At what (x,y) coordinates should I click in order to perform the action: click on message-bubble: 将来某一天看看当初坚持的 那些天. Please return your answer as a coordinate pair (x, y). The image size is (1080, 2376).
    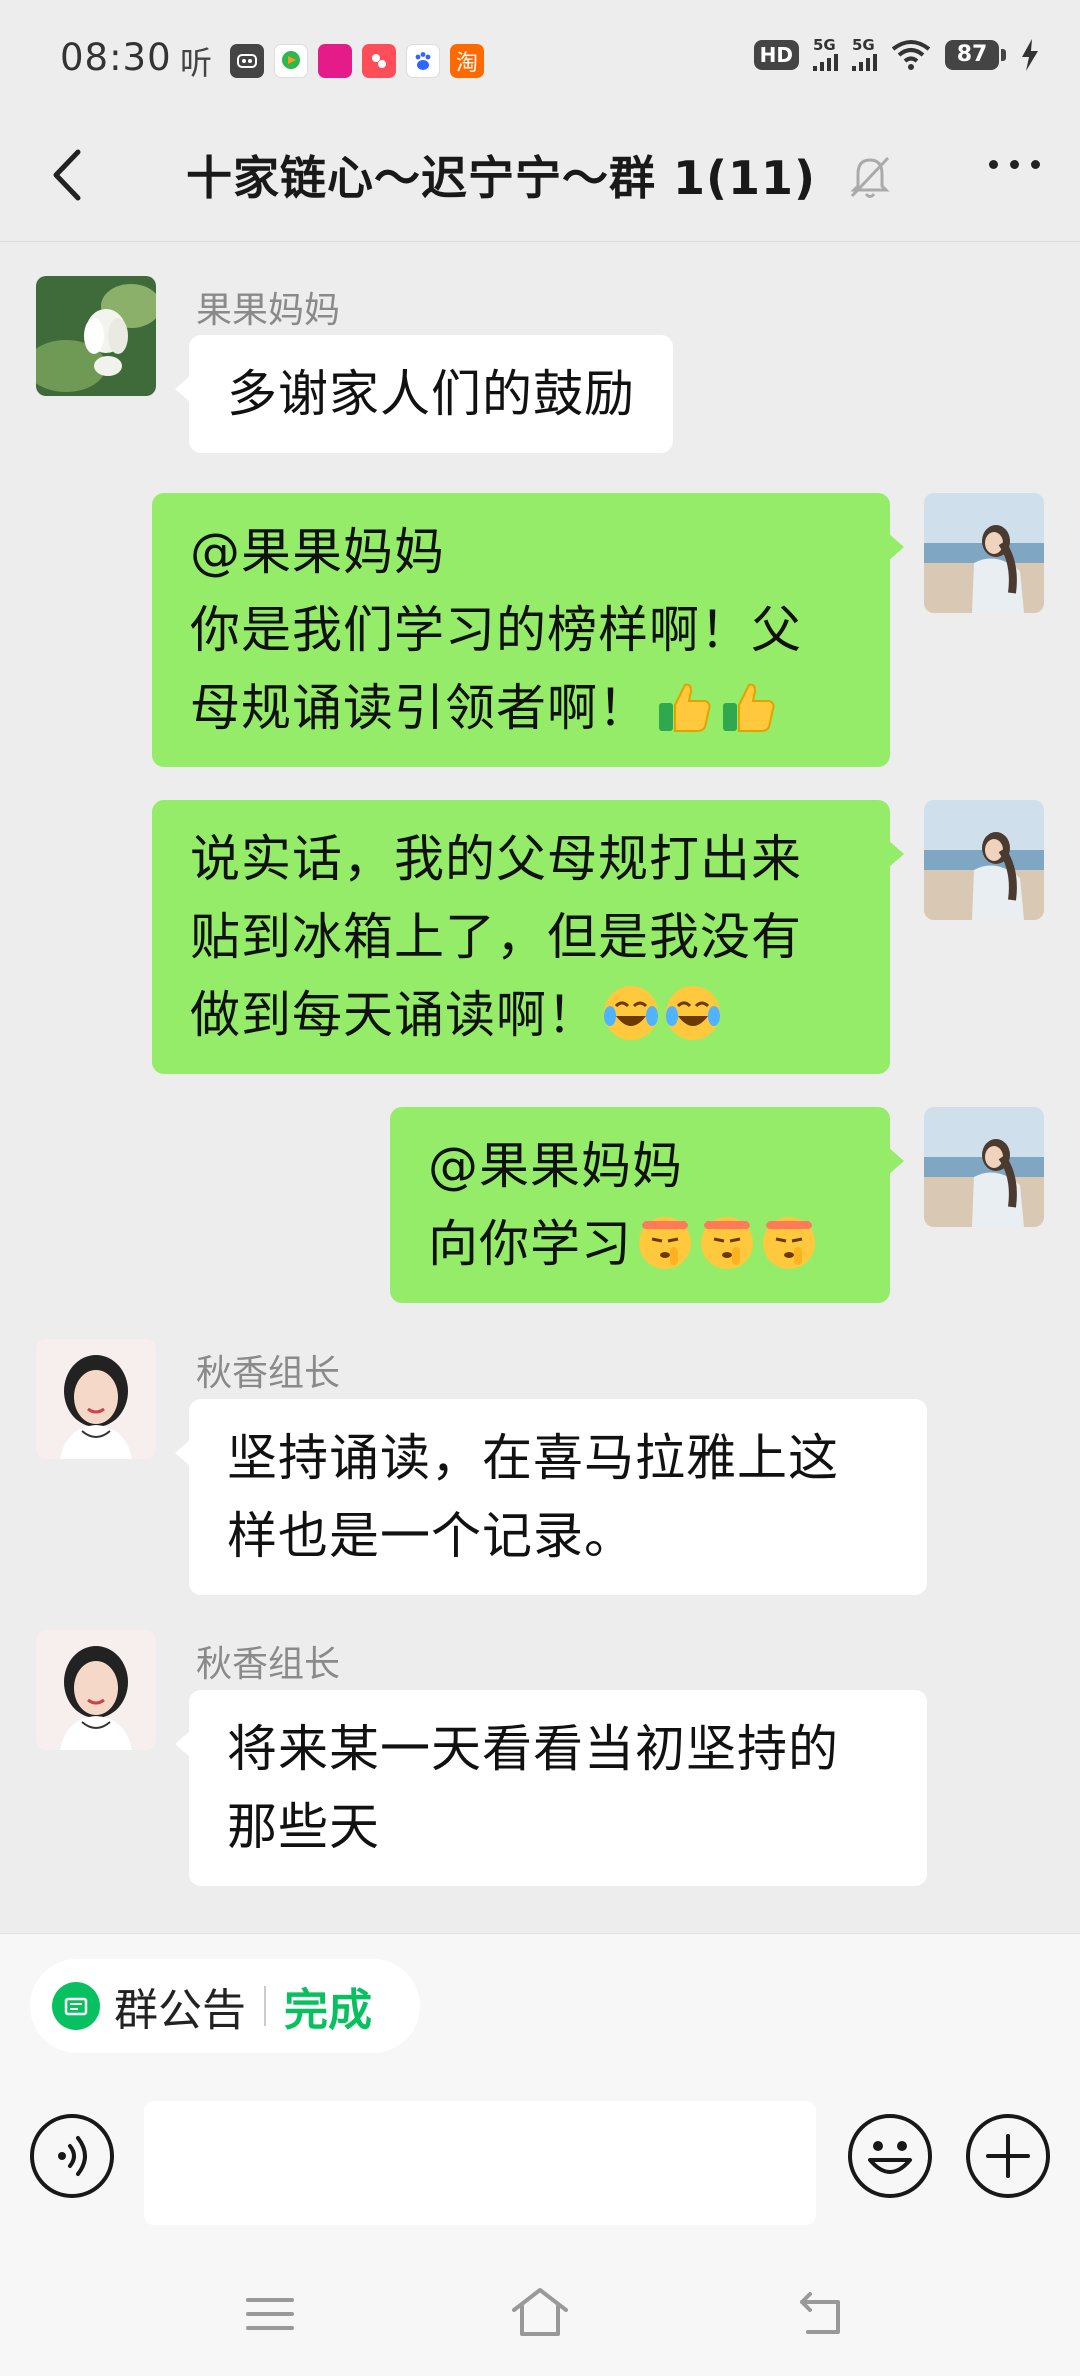
    Looking at the image, I should click on (551, 1788).